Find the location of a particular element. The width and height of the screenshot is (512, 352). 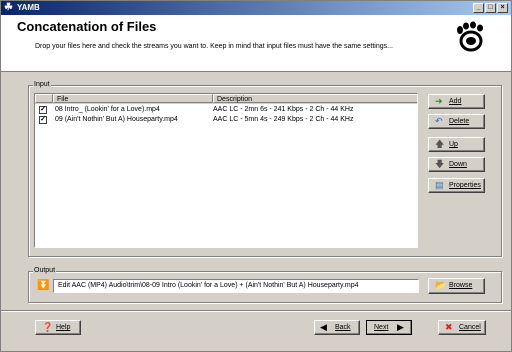

footer-separator is located at coordinates (256, 311).